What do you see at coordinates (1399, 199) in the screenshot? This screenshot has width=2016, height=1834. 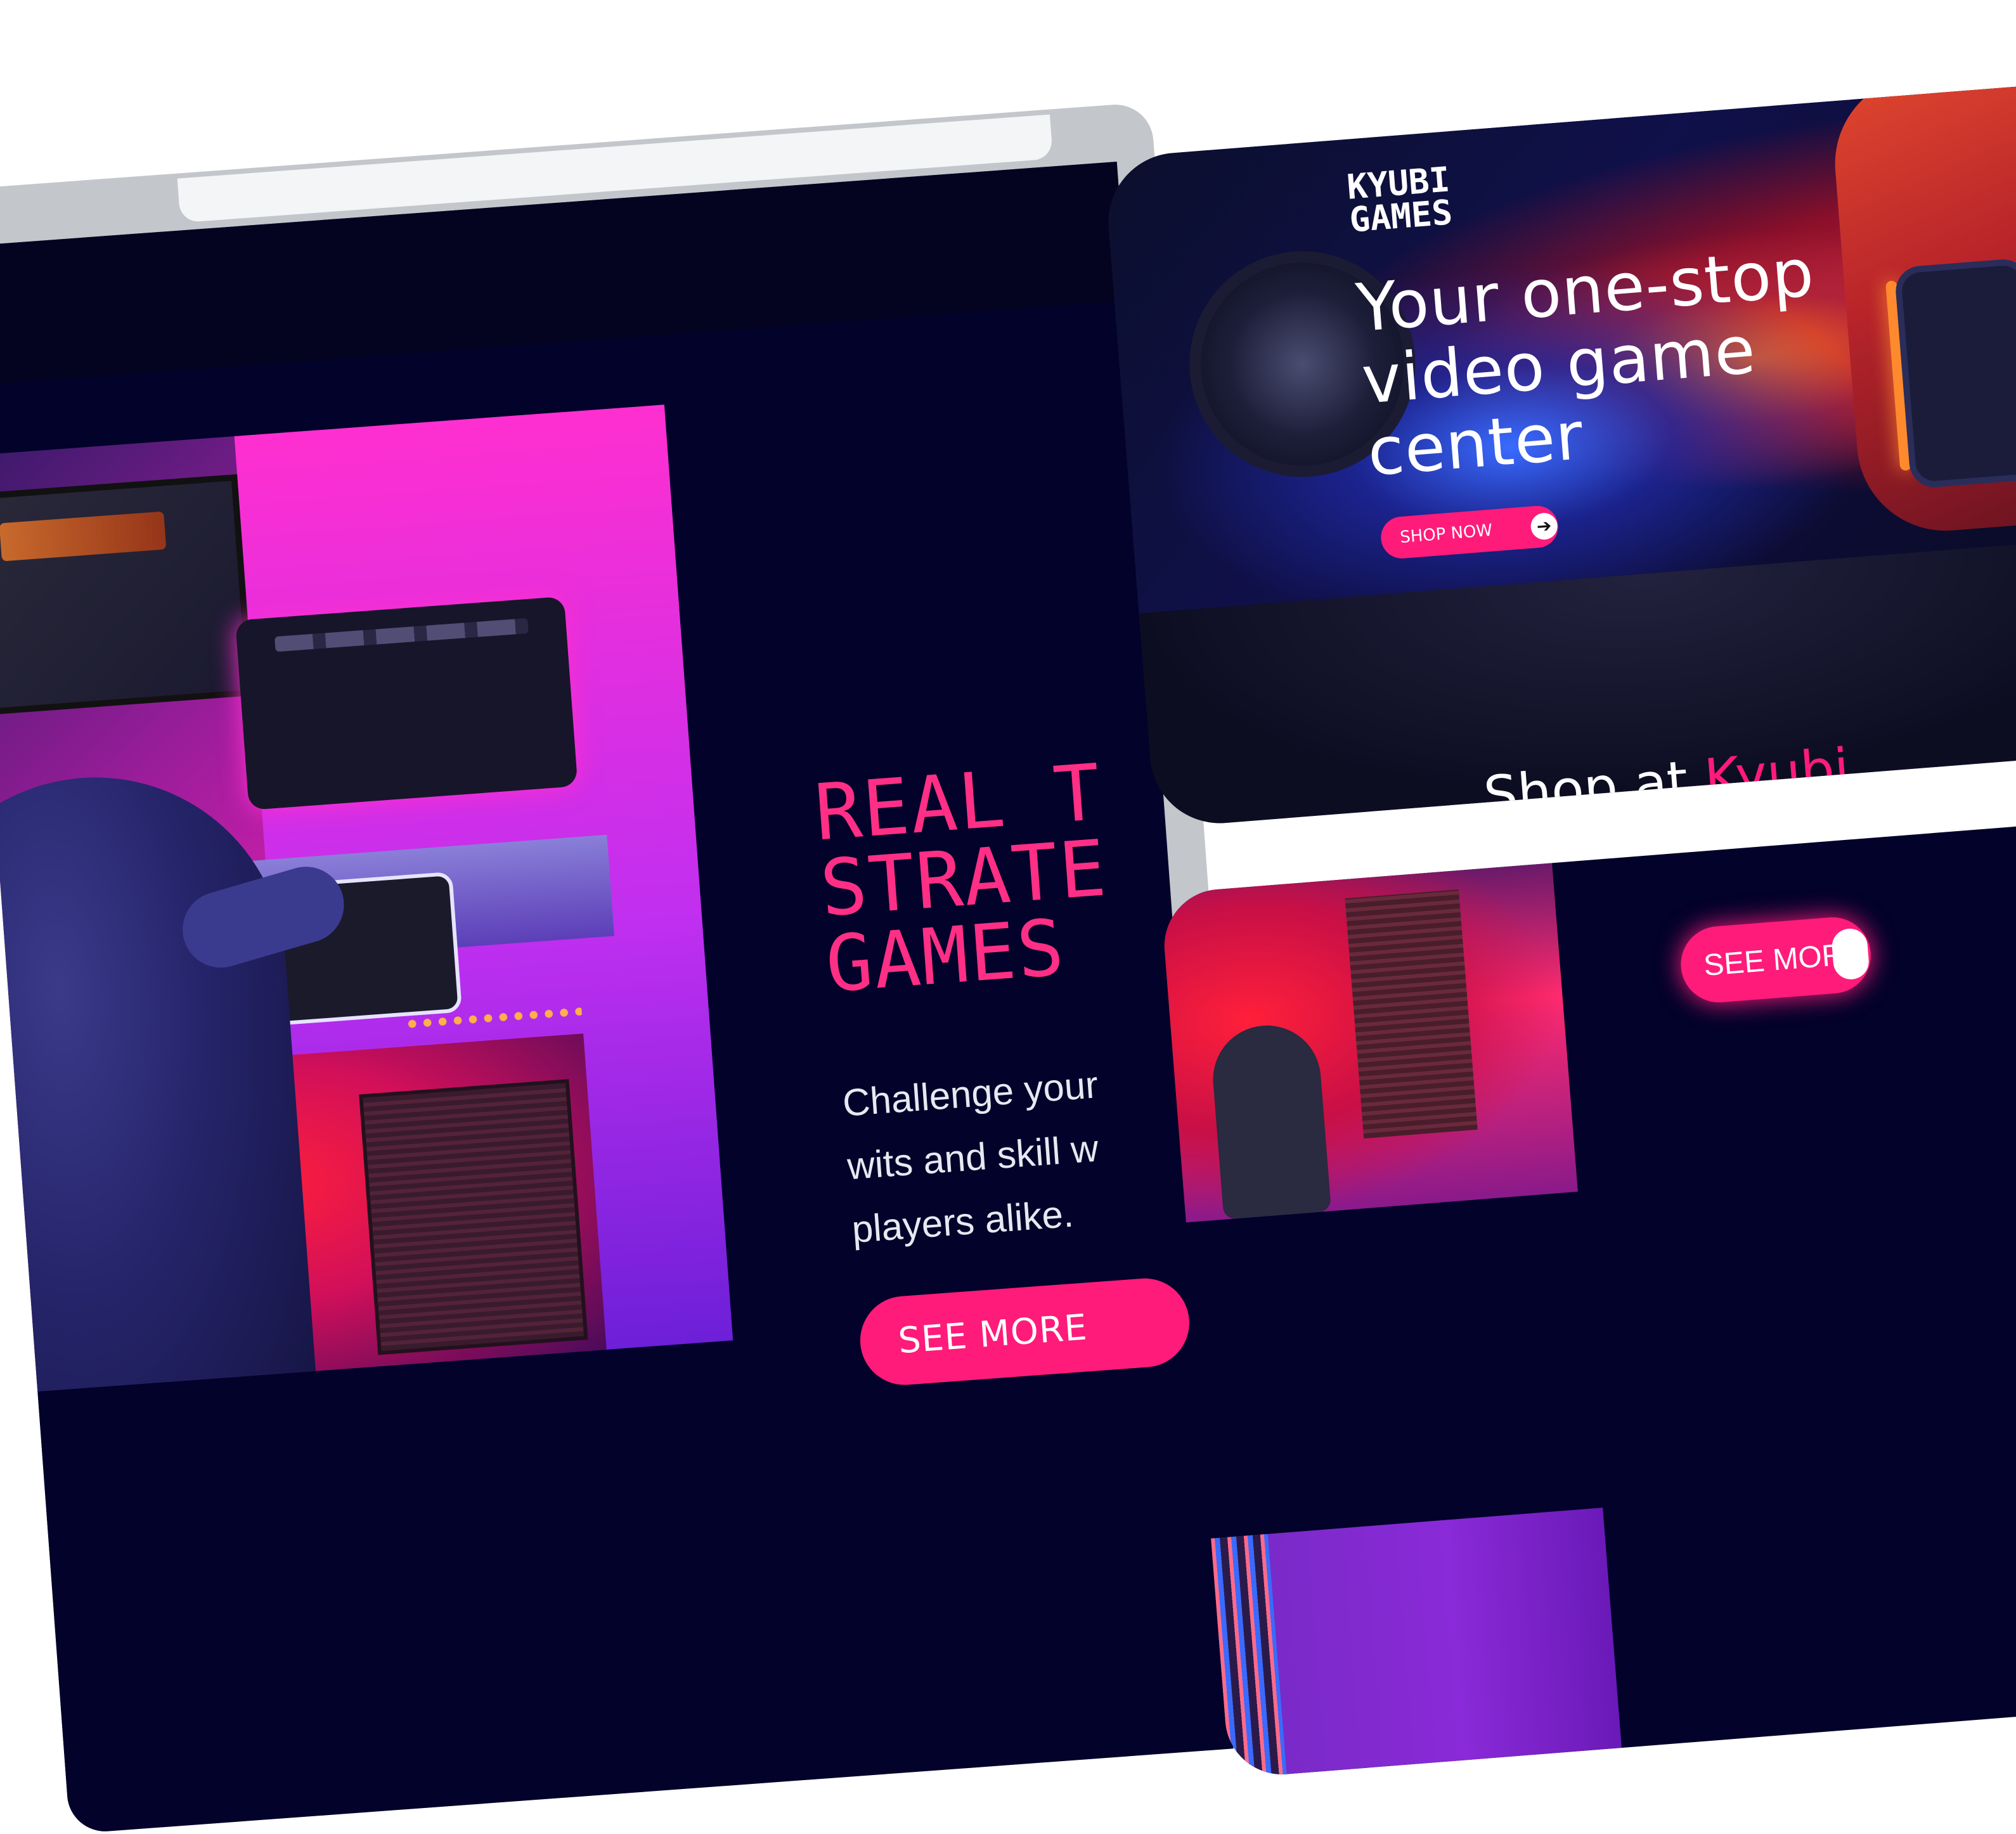 I see `kyubi-logo: KYUBI GAMES` at bounding box center [1399, 199].